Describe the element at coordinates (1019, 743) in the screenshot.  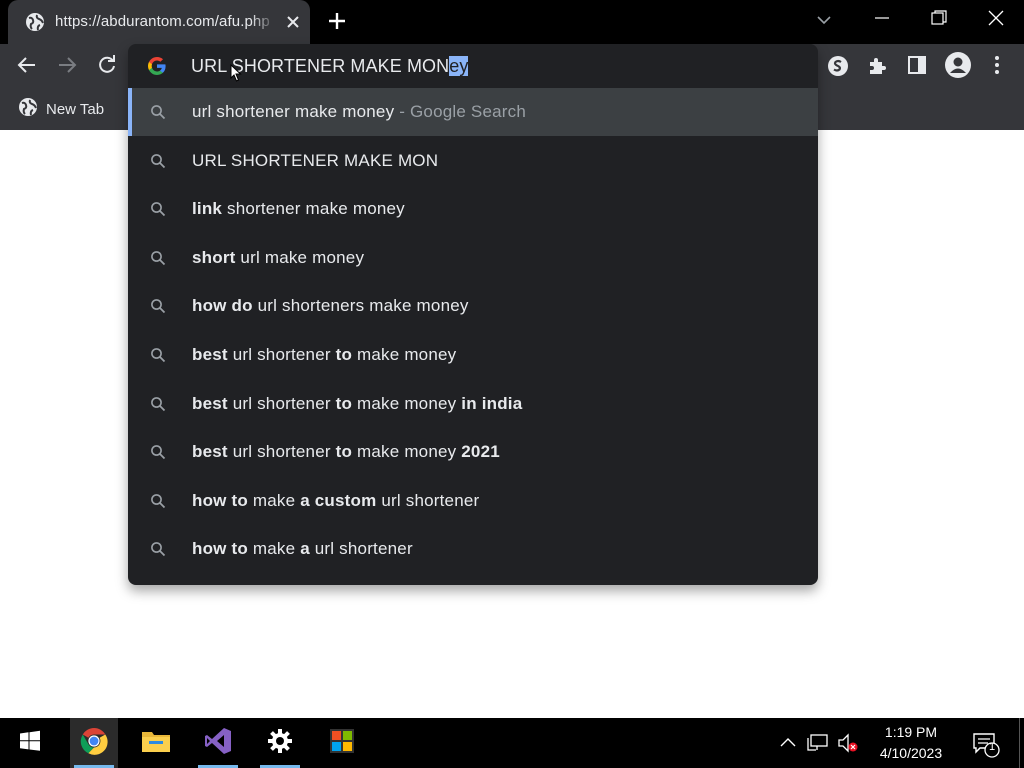
I see `show-desktop-divider` at that location.